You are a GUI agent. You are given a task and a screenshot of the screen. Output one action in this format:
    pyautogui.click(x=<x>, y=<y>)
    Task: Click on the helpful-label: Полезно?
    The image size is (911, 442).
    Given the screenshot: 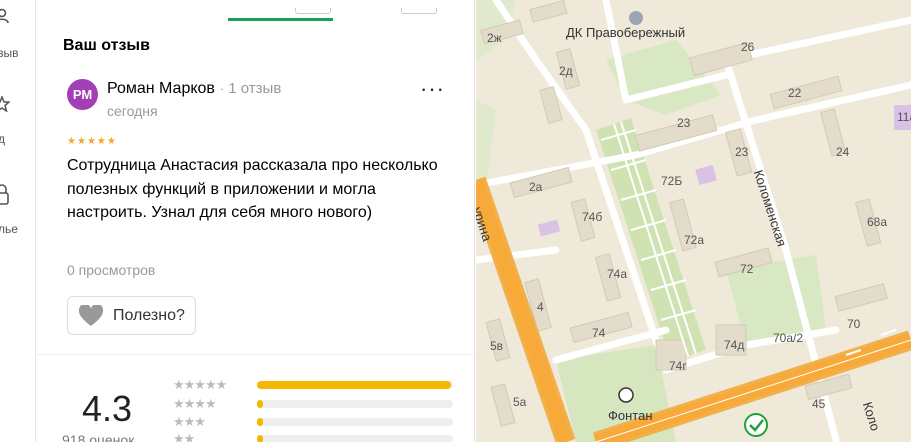 What is the action you would take?
    pyautogui.click(x=149, y=315)
    